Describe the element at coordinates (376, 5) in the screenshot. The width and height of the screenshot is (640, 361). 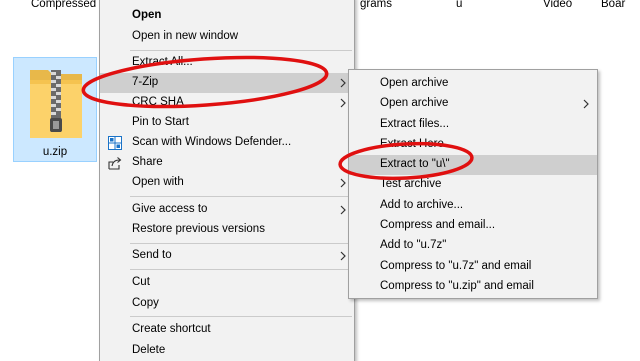
I see `folder-label-programs: grams` at that location.